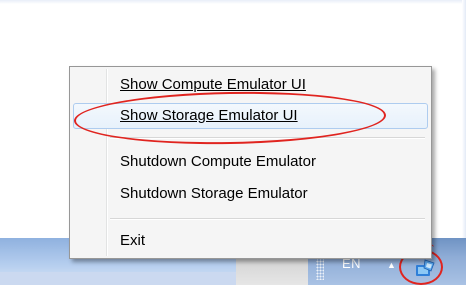  Describe the element at coordinates (233, 2) in the screenshot. I see `desktop-border` at that location.